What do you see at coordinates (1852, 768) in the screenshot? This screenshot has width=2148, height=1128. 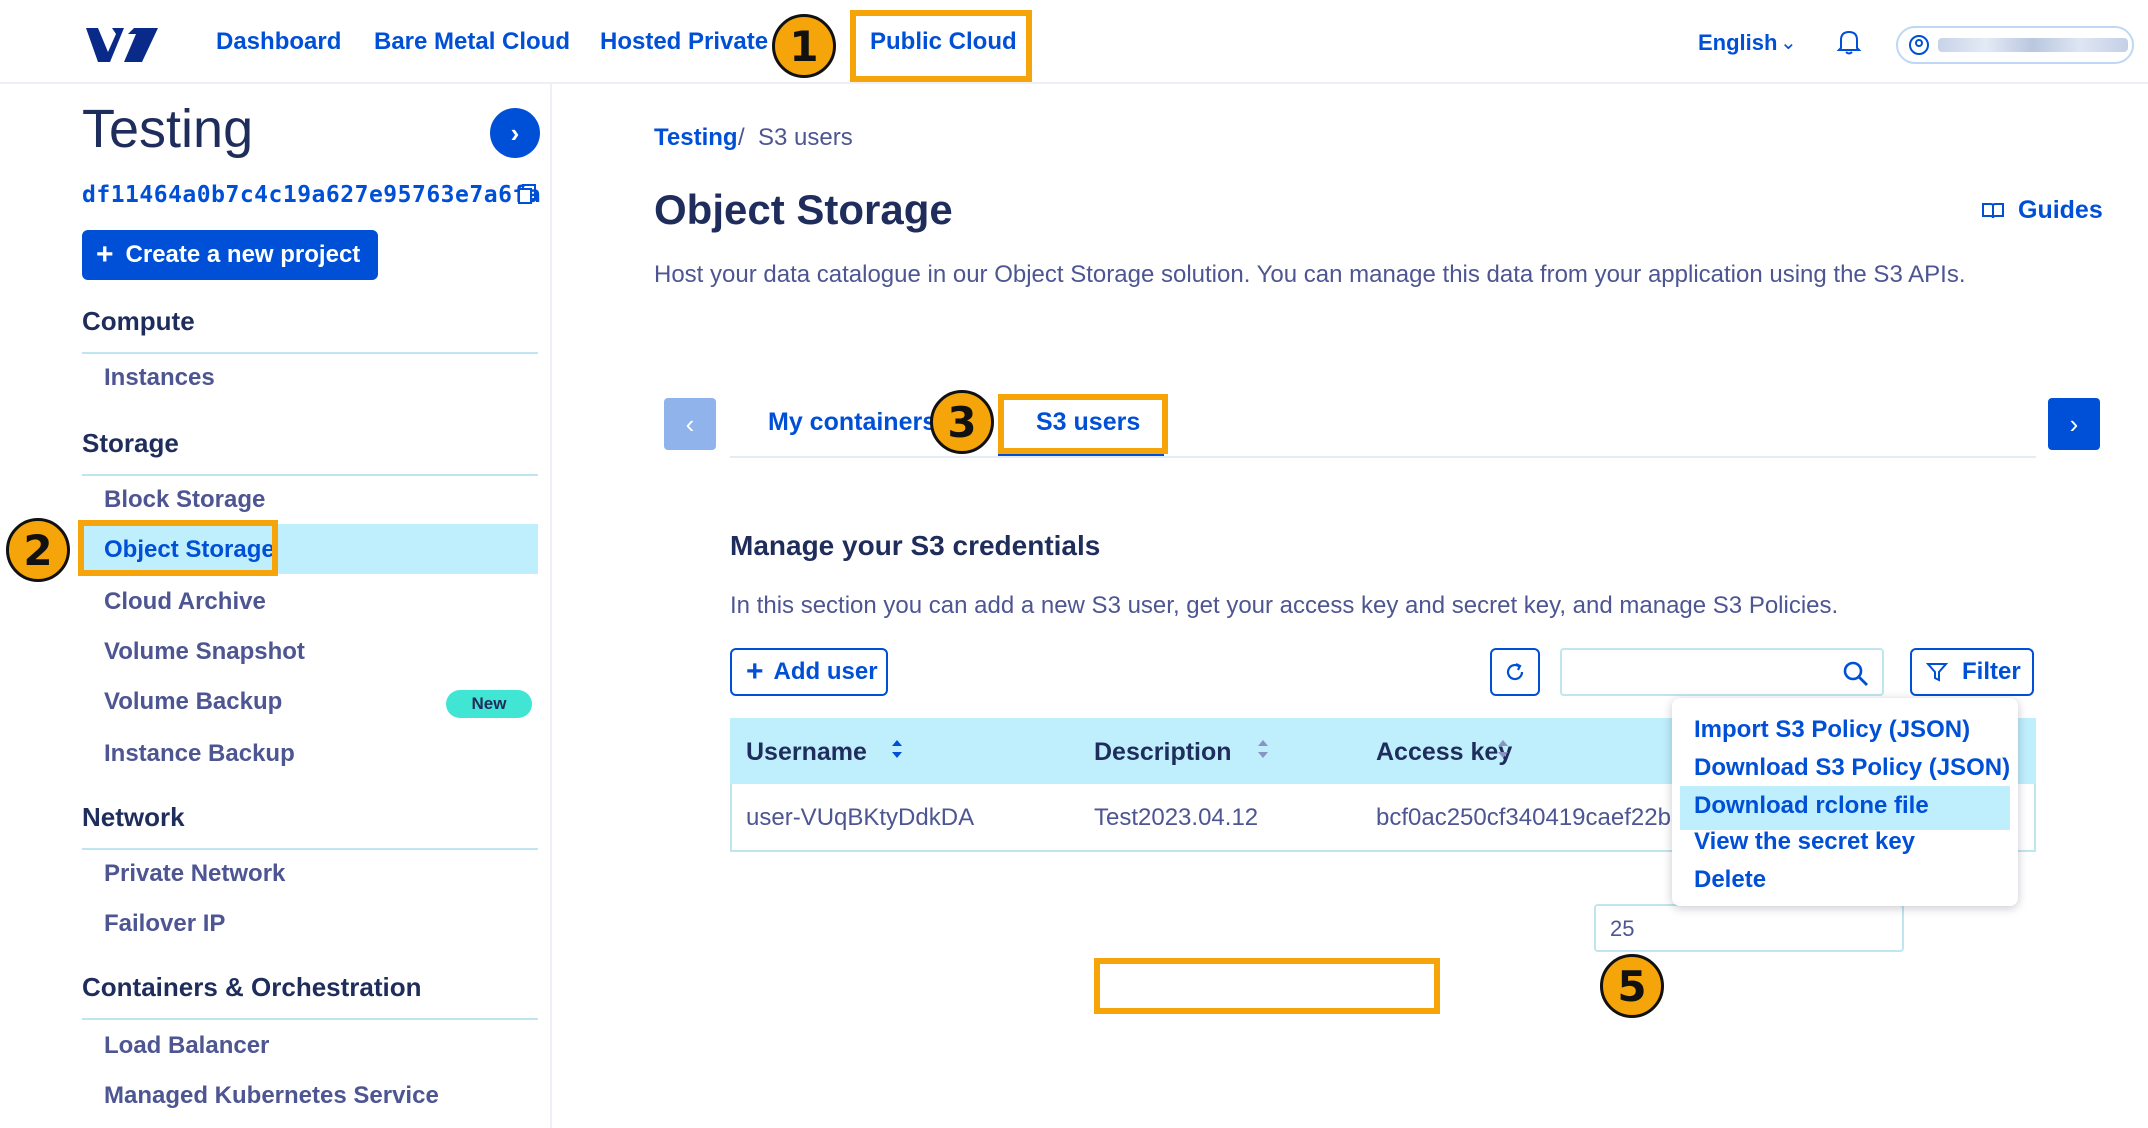 I see `menu-item-download-s3-policy: Download S3 Policy (JSON)` at bounding box center [1852, 768].